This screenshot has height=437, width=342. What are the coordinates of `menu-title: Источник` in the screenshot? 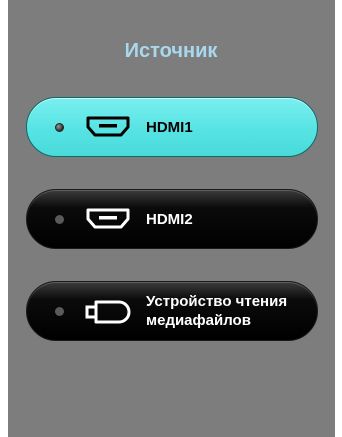 It's located at (171, 51).